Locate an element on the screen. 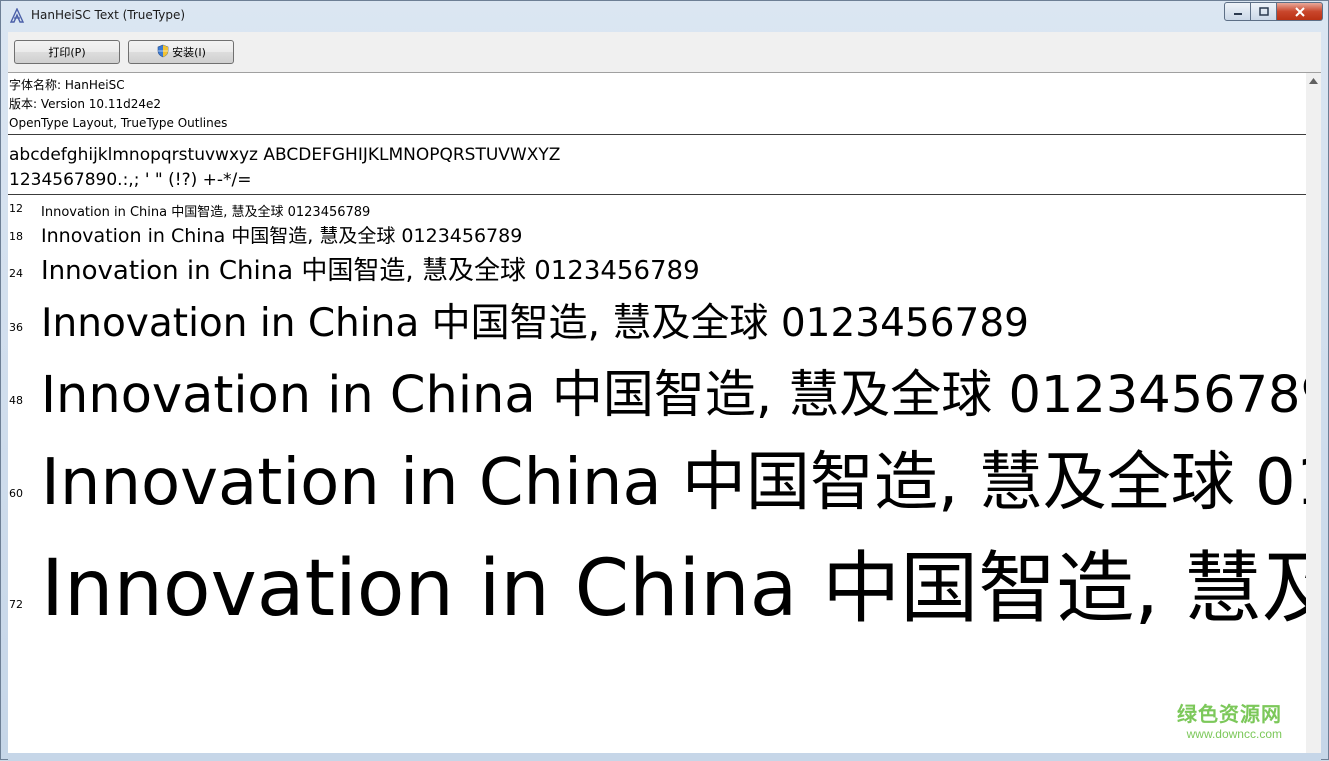  maximize-icon is located at coordinates (1263, 11).